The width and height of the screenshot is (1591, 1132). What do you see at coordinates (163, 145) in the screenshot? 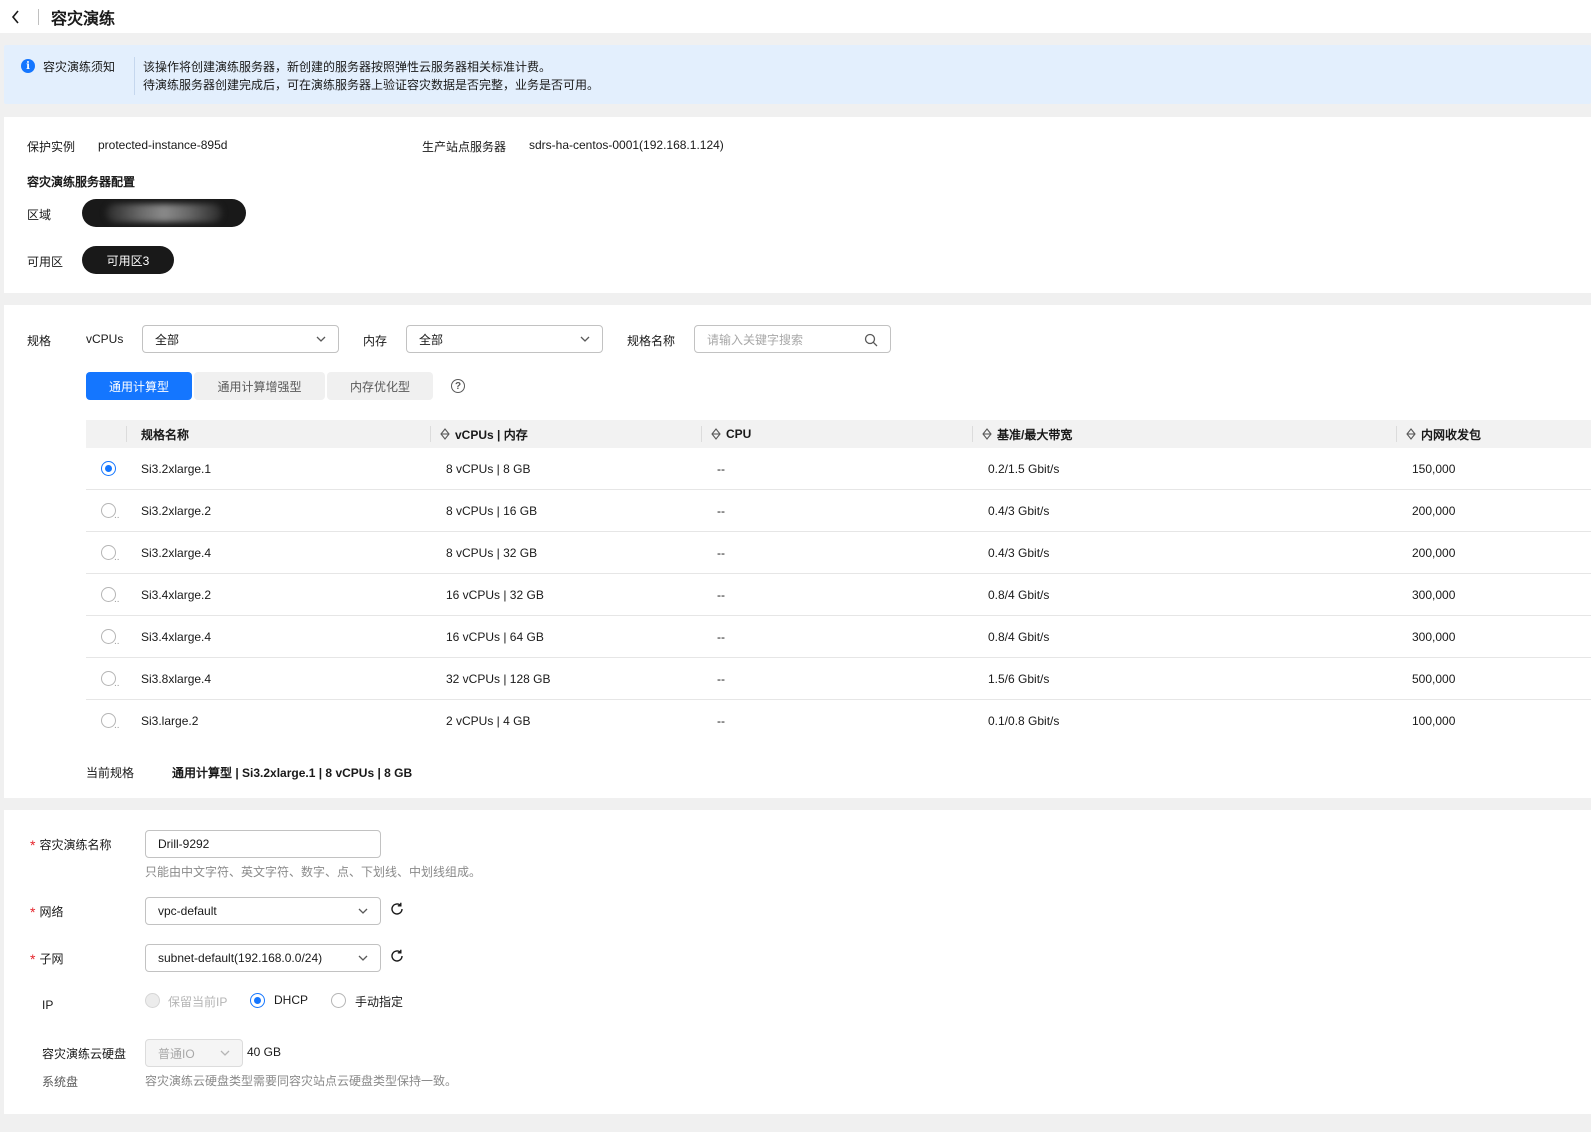
I see `protected-instance-value: protected-instance-895d` at bounding box center [163, 145].